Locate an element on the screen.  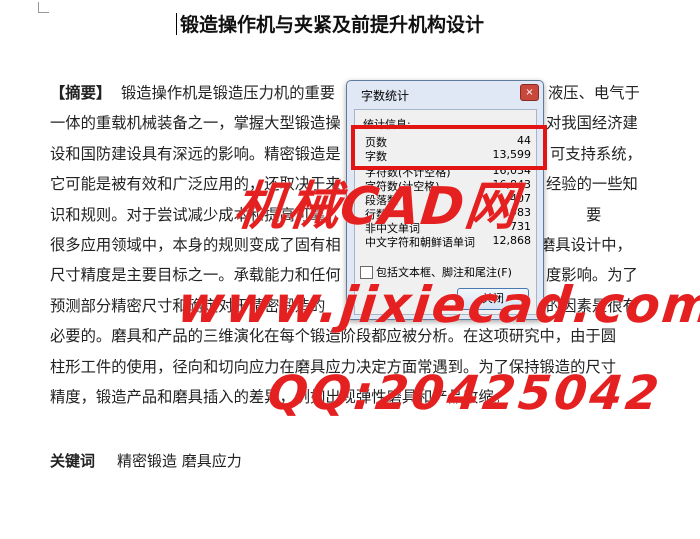
page-corner-mark is located at coordinates (43, 7).